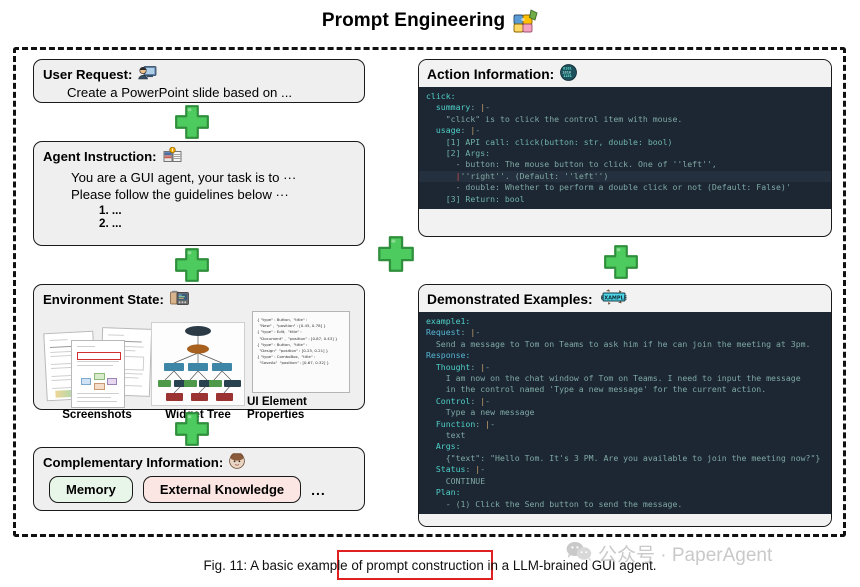 This screenshot has width=860, height=587. What do you see at coordinates (485, 198) in the screenshot?
I see `code-line: [3] Return: bool` at bounding box center [485, 198].